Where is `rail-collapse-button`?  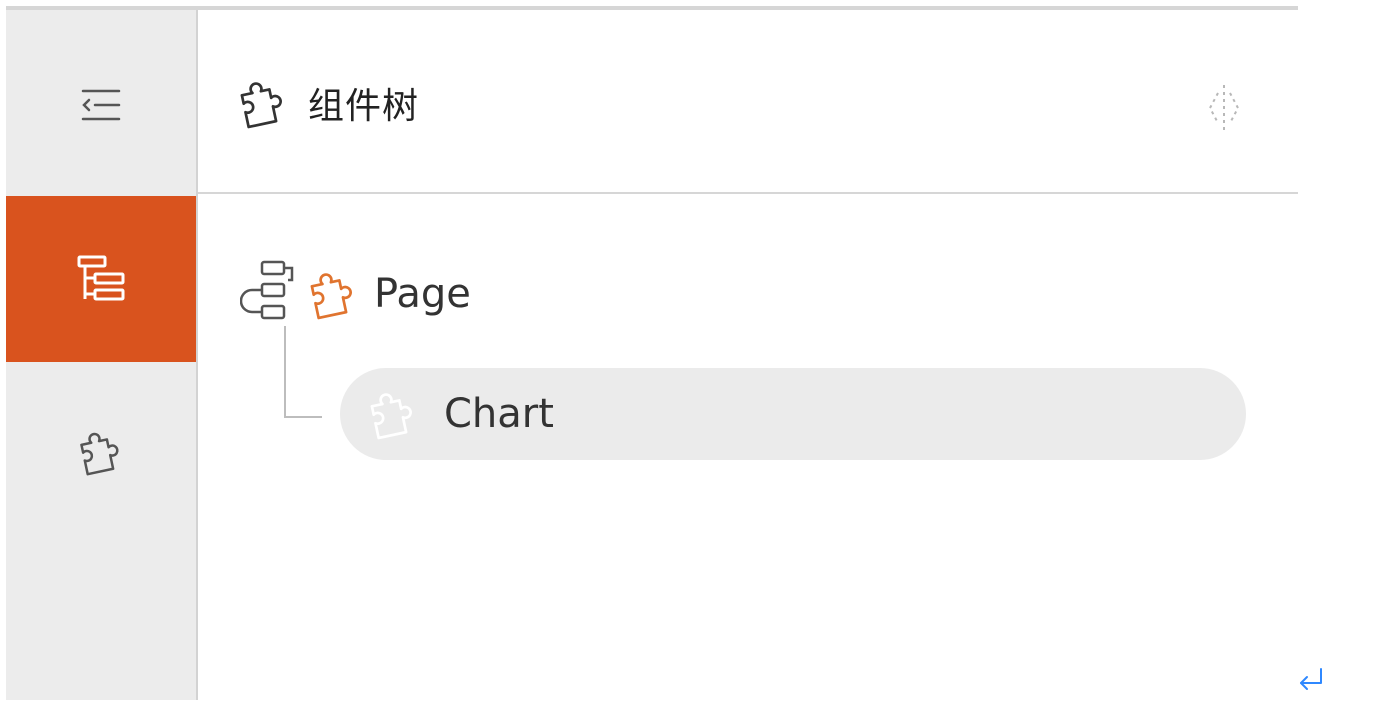 rail-collapse-button is located at coordinates (101, 105).